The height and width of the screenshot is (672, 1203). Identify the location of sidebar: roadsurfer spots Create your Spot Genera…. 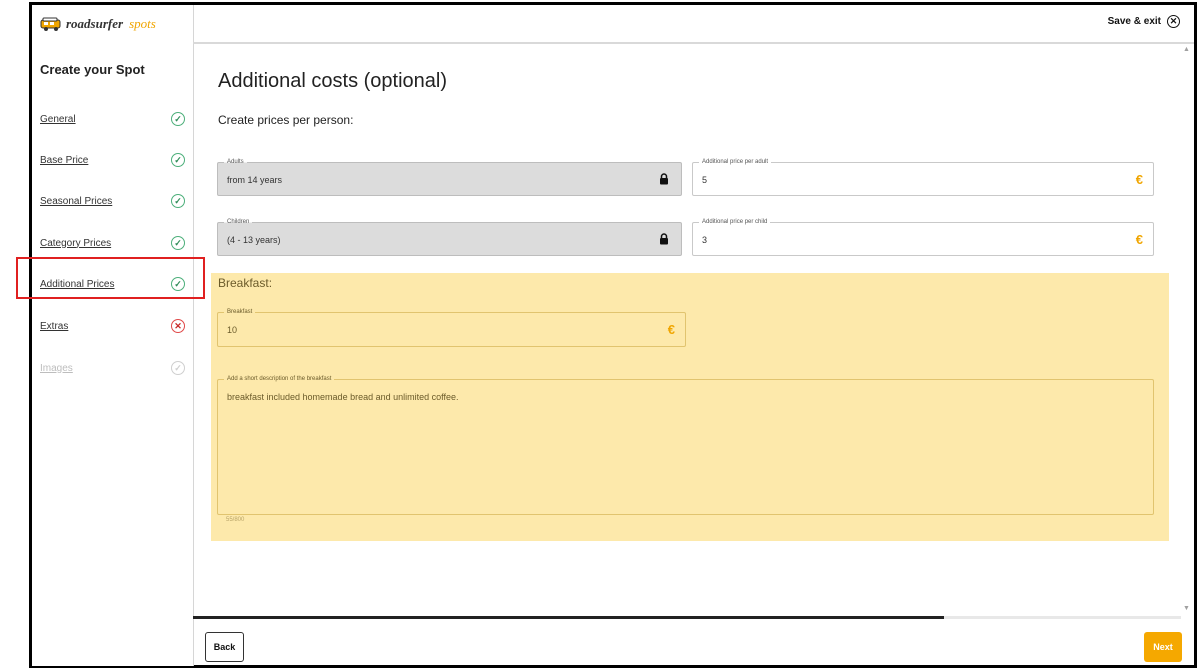
(113, 335).